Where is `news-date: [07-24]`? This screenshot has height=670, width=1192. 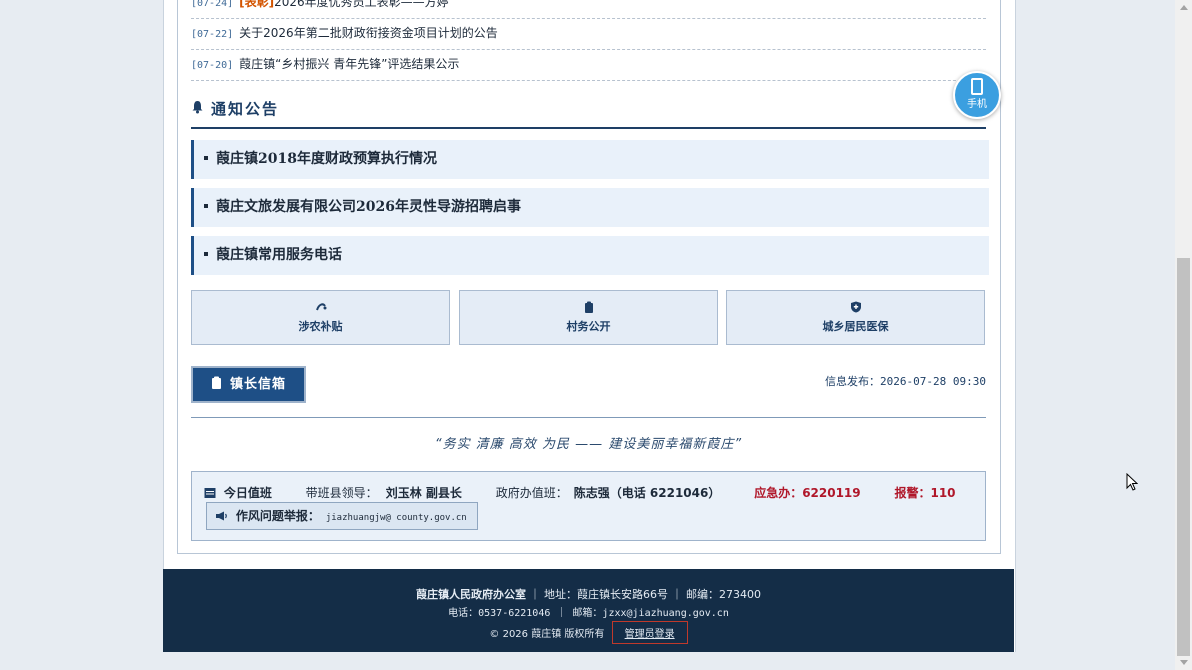
news-date: [07-24] is located at coordinates (212, 4).